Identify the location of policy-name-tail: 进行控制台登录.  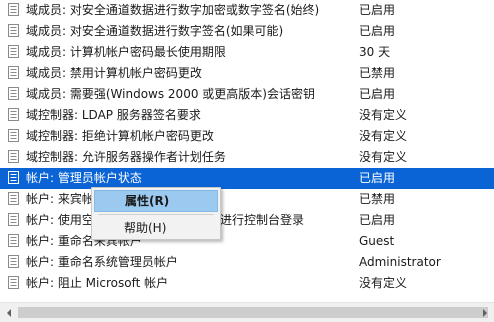
(262, 220).